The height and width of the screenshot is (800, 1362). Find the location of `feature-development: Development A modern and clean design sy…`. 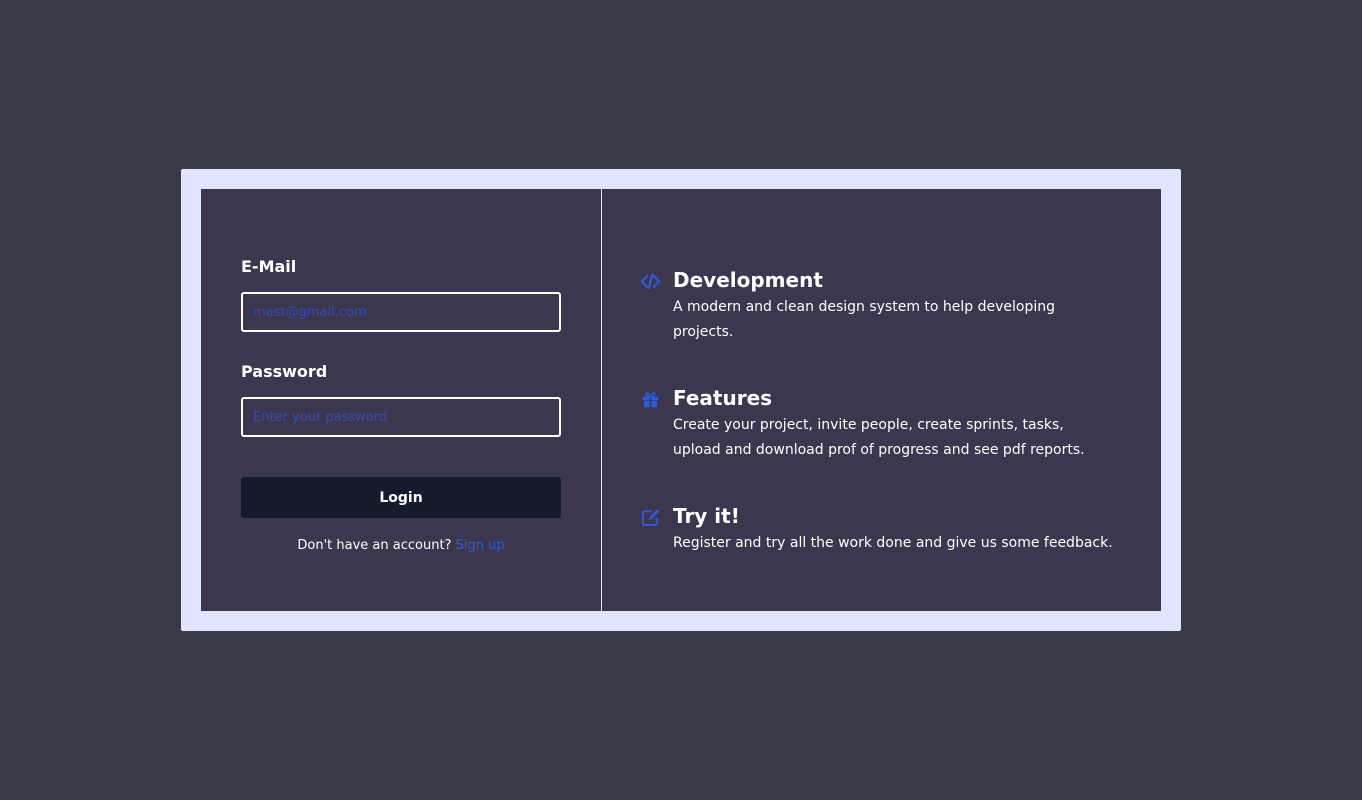

feature-development: Development A modern and clean design sy… is located at coordinates (900, 306).